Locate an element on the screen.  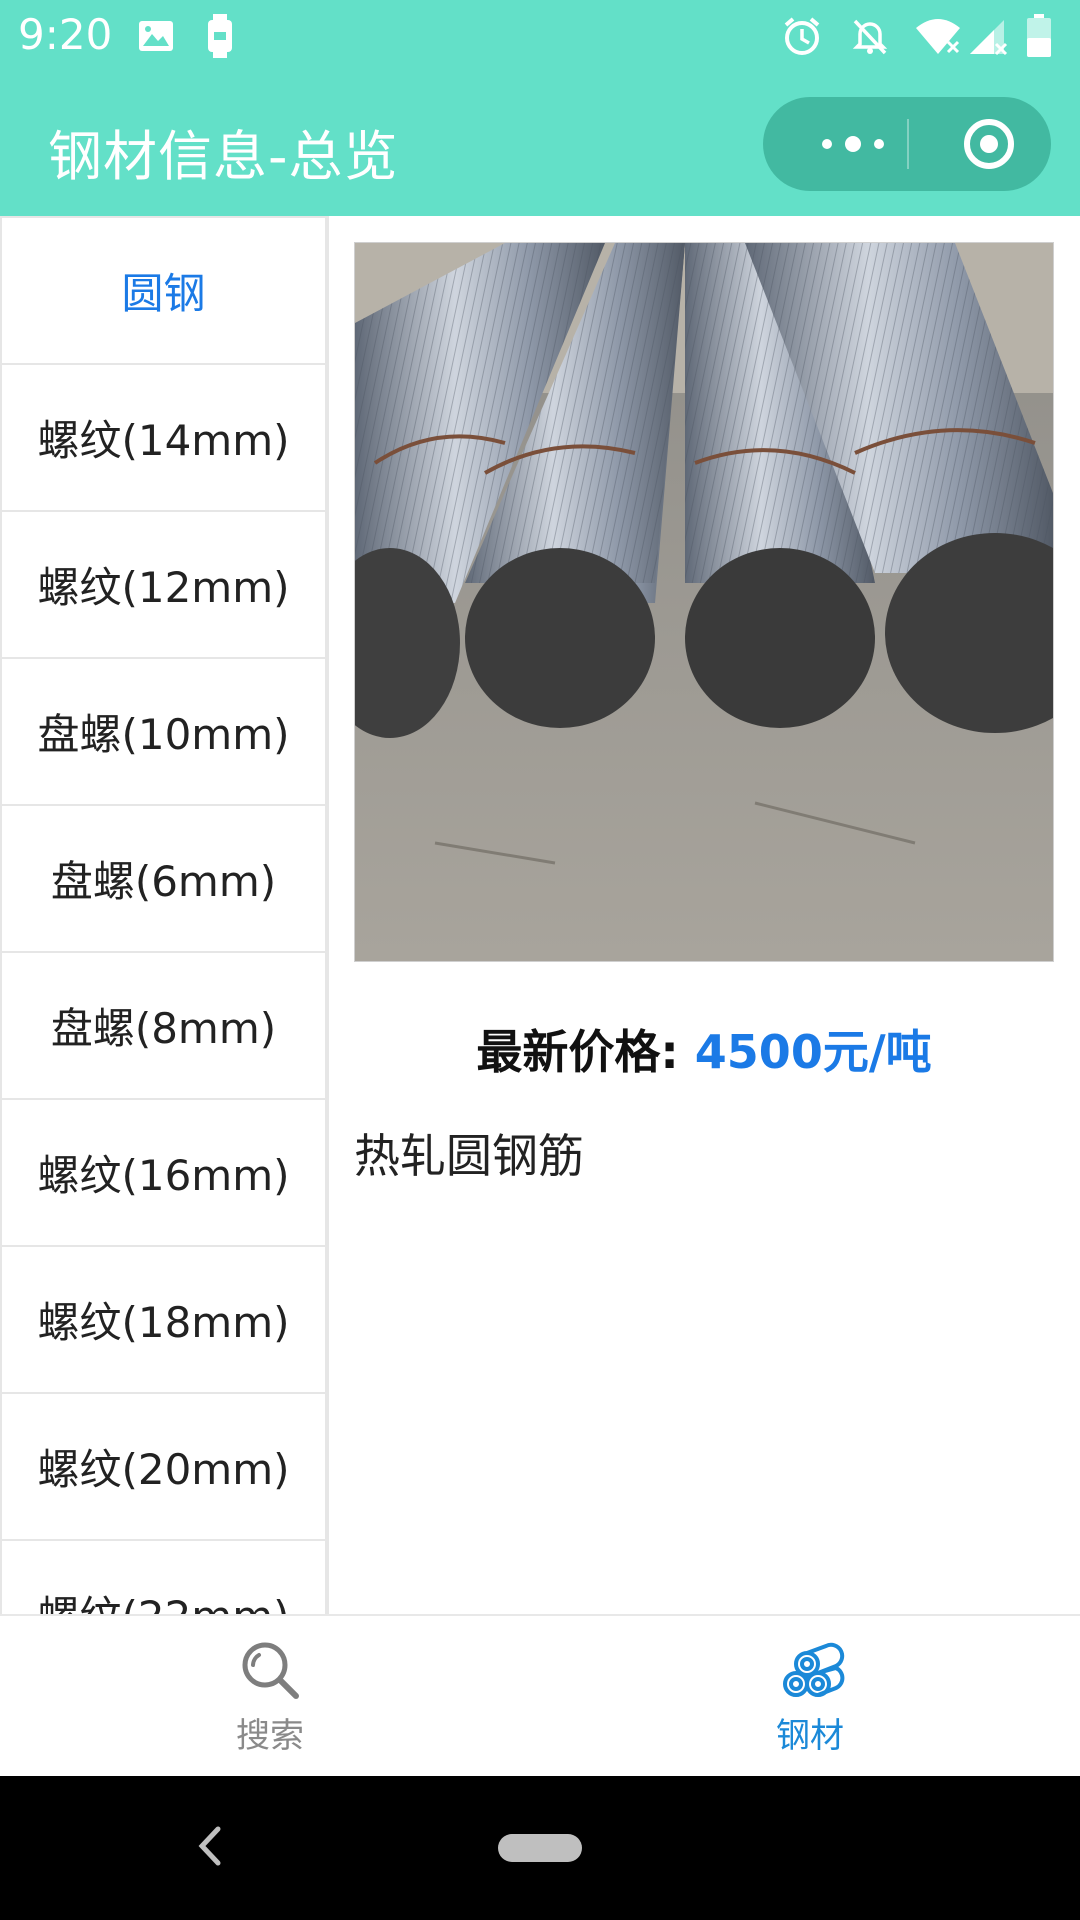
sidebar-item: 螺纹(18mm) is located at coordinates (163, 1320).